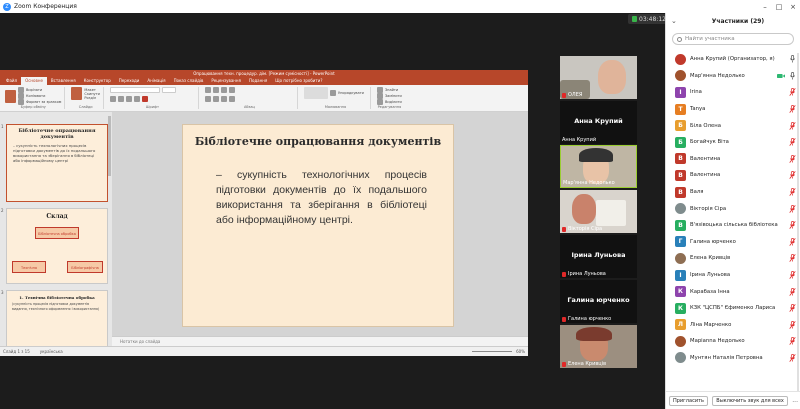 This screenshot has width=800, height=409. I want to click on zoom-level: 60%, so click(520, 351).